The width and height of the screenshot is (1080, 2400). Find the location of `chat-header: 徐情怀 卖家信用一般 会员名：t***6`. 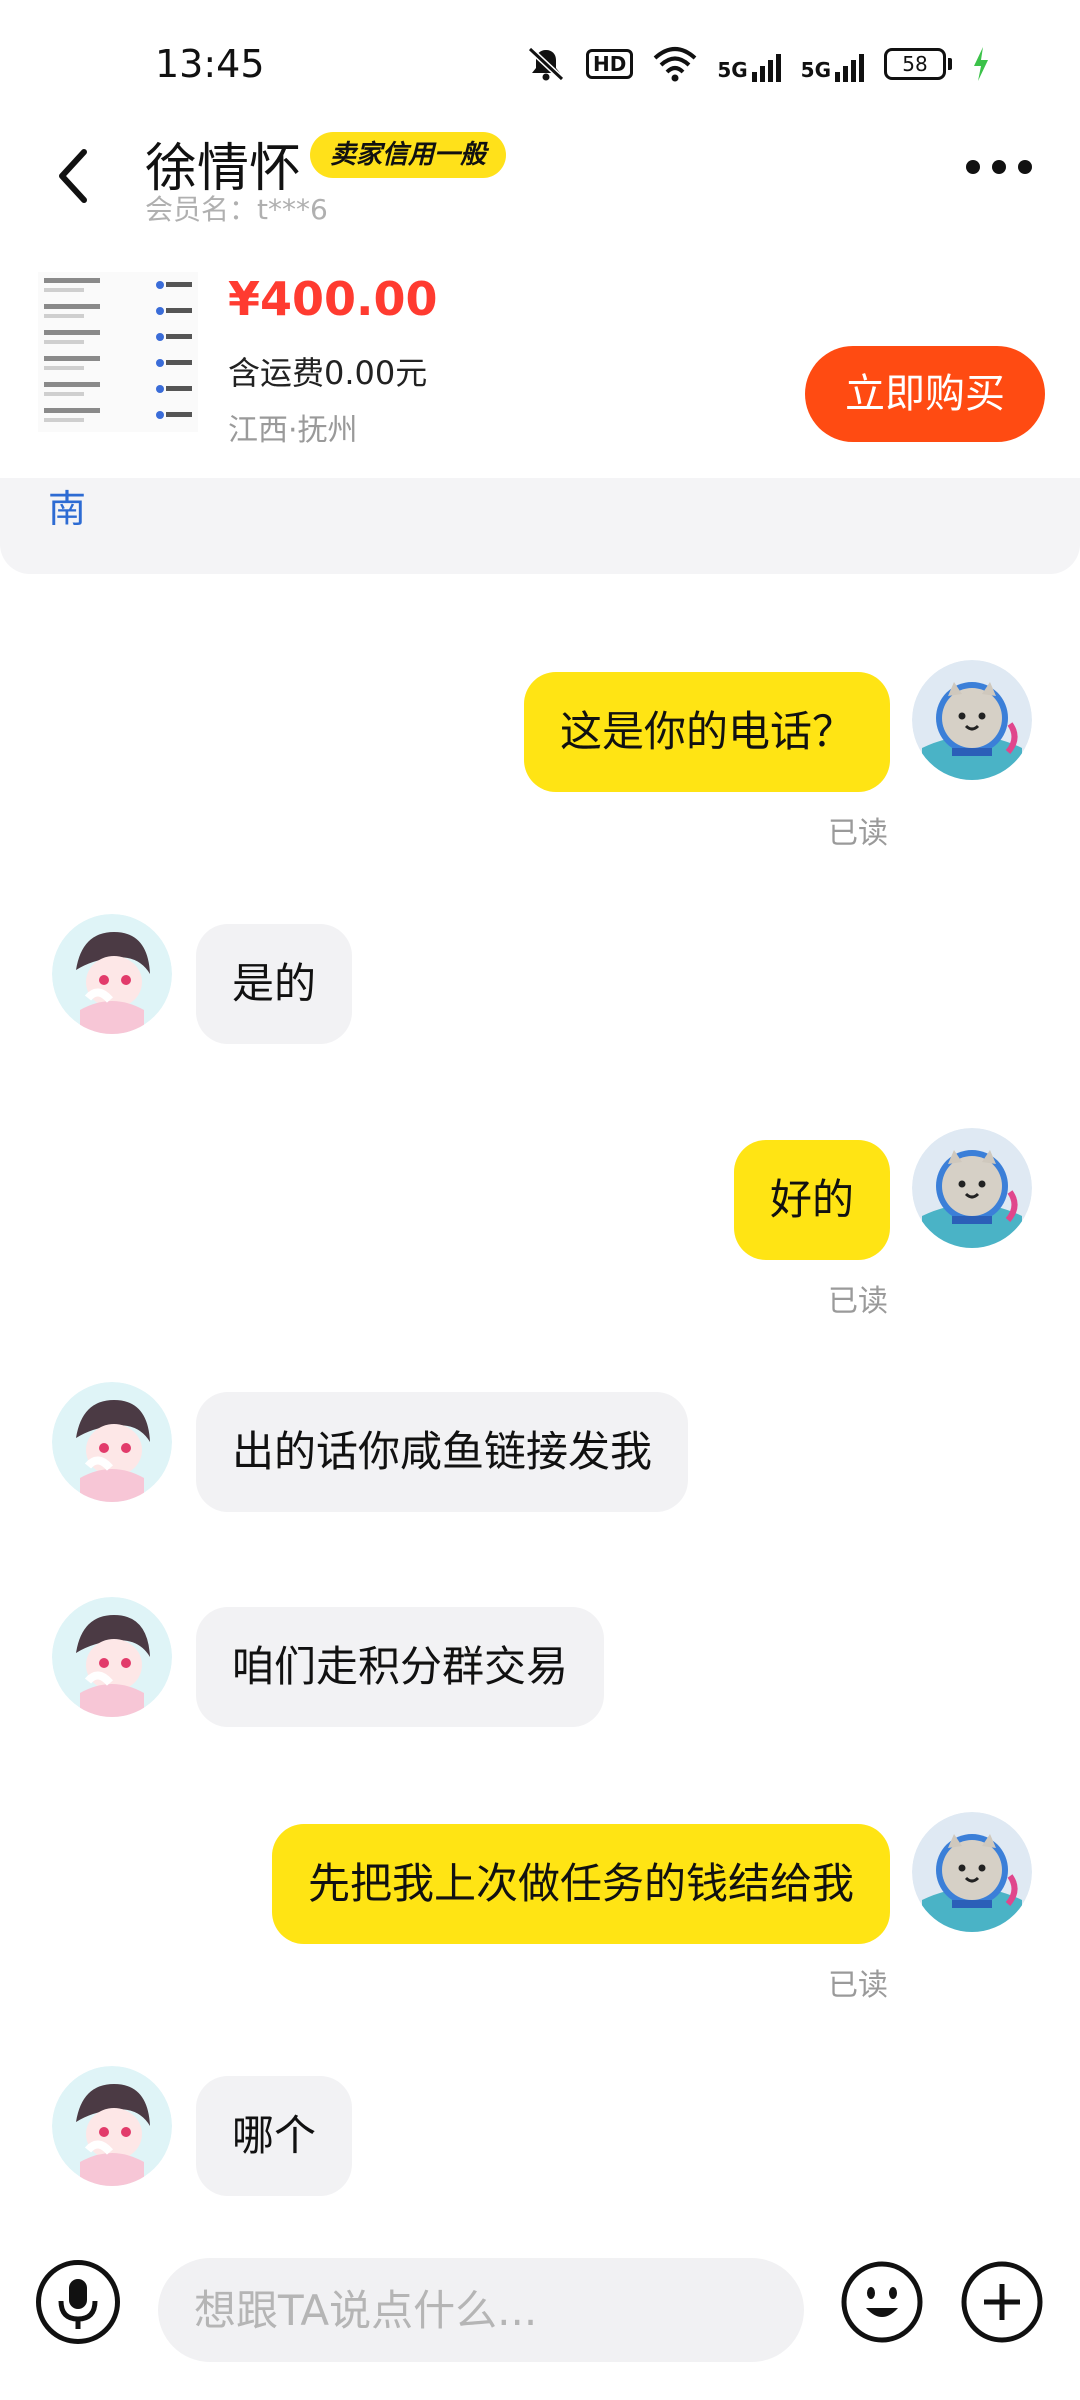

chat-header: 徐情怀 卖家信用一般 会员名：t***6 is located at coordinates (540, 173).